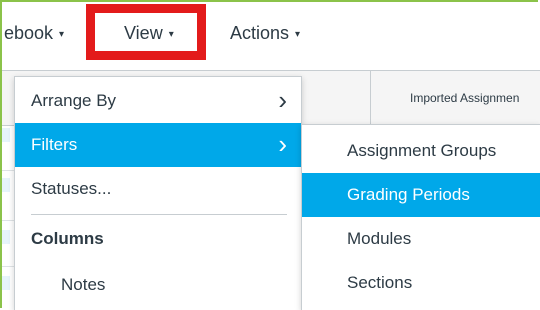 Image resolution: width=540 pixels, height=310 pixels. I want to click on submenu-item-label: Sections, so click(380, 282).